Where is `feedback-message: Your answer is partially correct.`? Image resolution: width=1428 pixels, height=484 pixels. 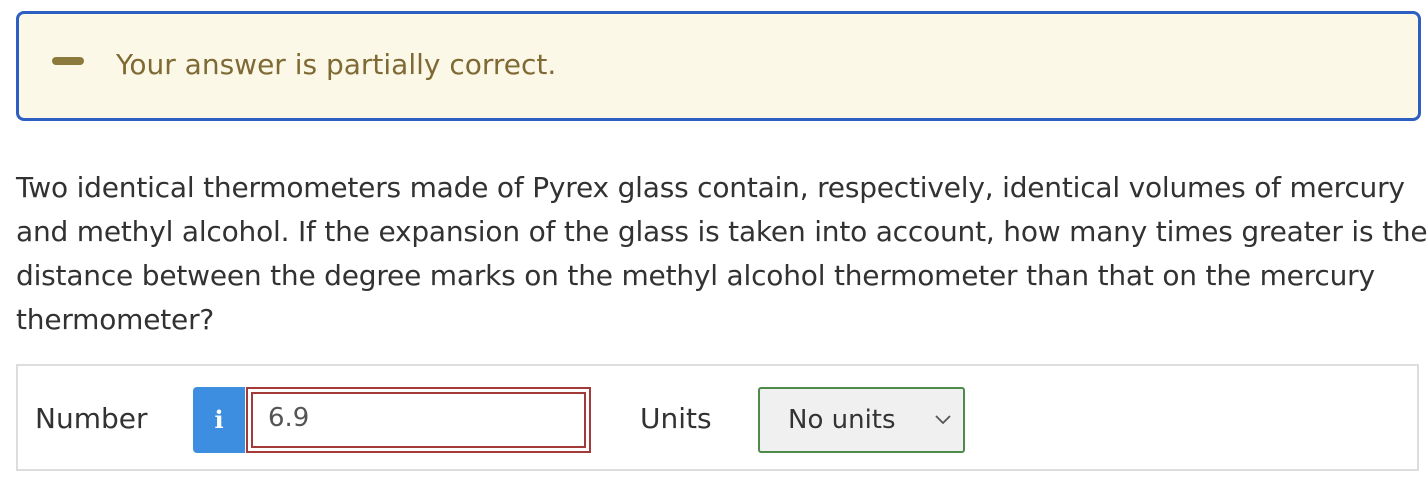
feedback-message: Your answer is partially correct. is located at coordinates (336, 64).